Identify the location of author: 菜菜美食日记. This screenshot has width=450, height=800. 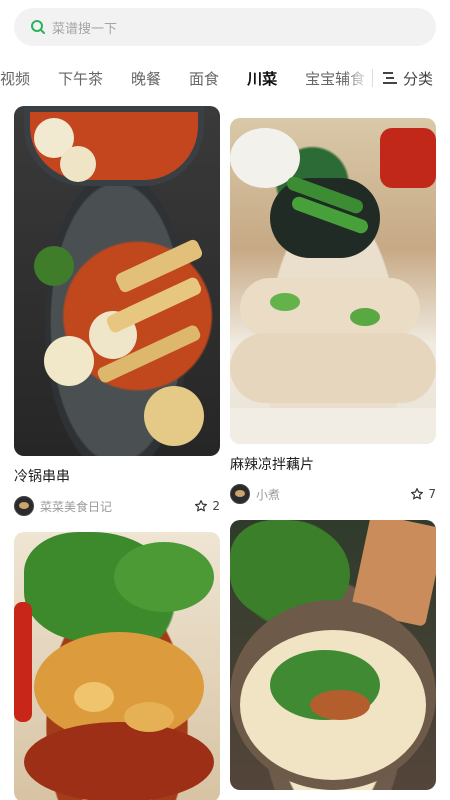
(63, 506).